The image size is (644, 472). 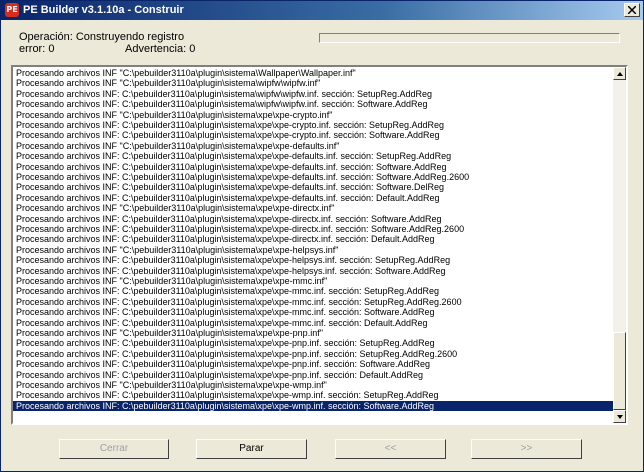 What do you see at coordinates (102, 37) in the screenshot?
I see `operation-label: Operación: Construyendo registro` at bounding box center [102, 37].